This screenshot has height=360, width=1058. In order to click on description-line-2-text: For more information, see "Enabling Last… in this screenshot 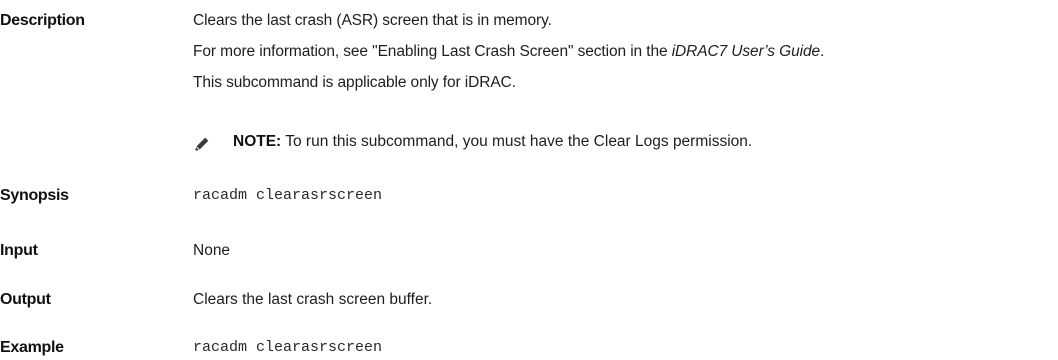, I will do `click(432, 51)`.